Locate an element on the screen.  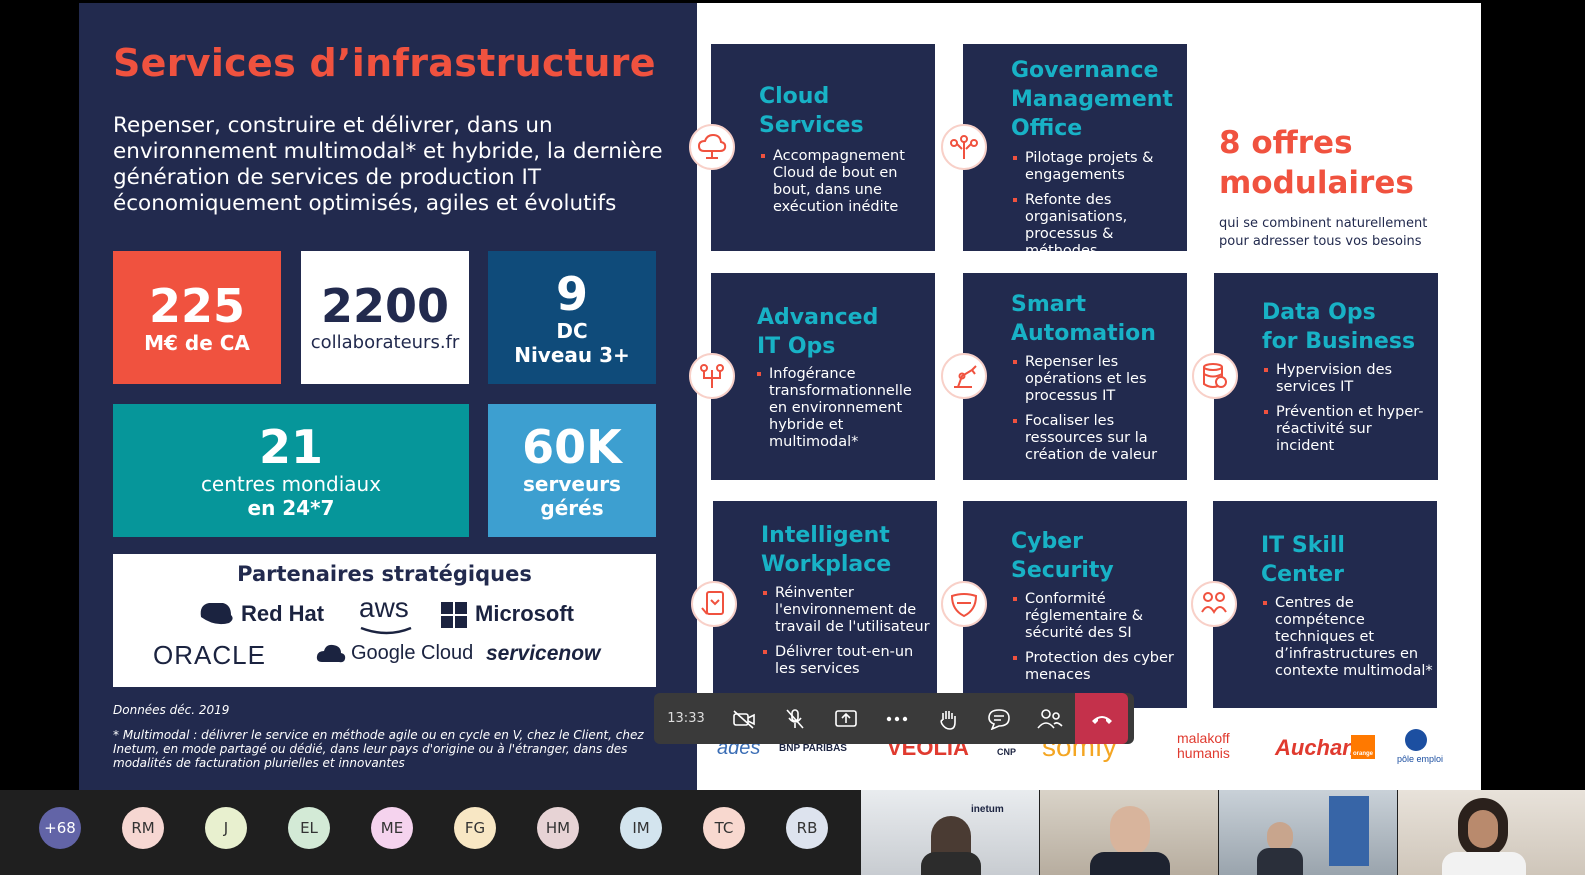
participants-button is located at coordinates (1049, 718).